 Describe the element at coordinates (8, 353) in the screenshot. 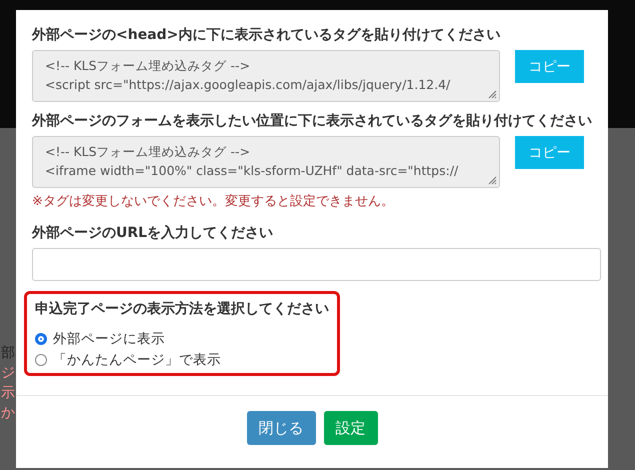

I see `background-text: 部` at that location.